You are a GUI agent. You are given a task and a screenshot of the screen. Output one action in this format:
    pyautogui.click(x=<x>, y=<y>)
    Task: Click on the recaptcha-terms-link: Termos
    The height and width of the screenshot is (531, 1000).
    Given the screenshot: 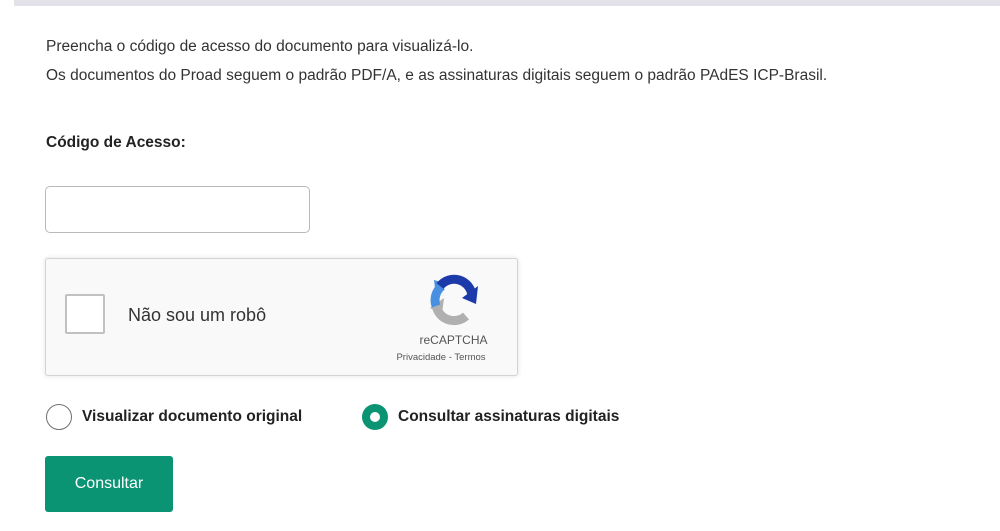 What is the action you would take?
    pyautogui.click(x=469, y=357)
    